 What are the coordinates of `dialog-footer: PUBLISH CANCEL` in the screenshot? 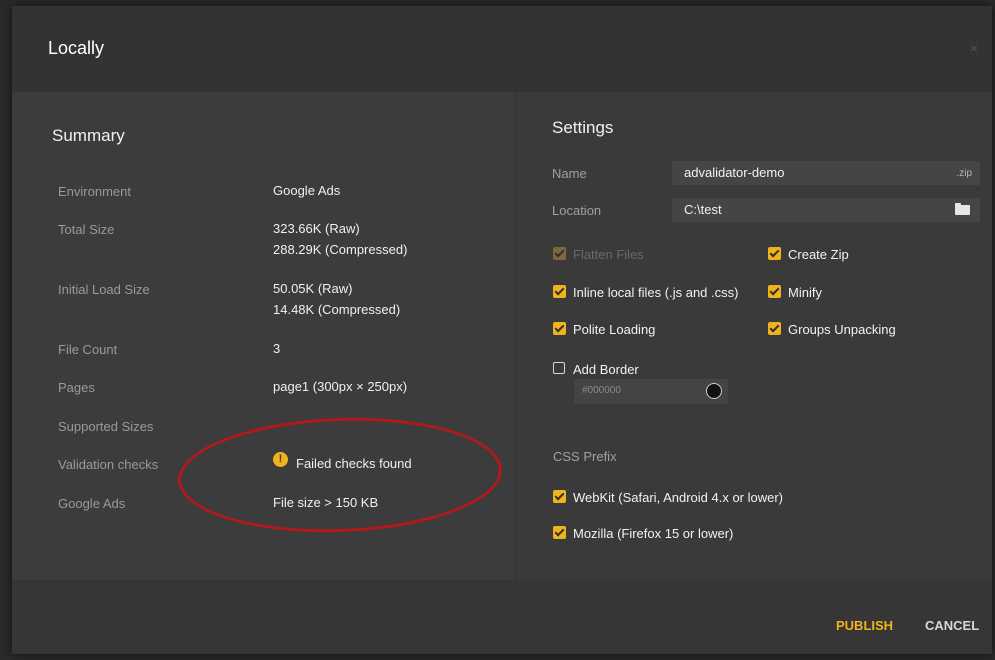 It's located at (502, 617).